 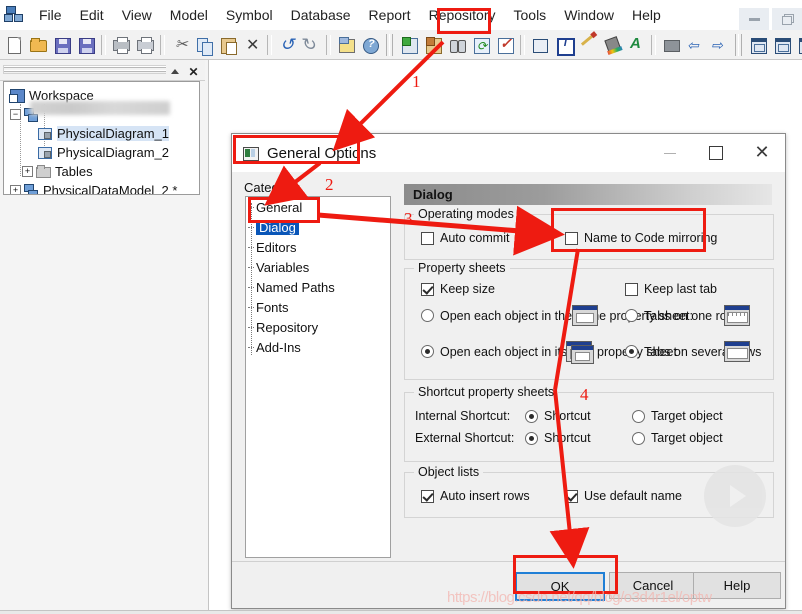 What do you see at coordinates (646, 15) in the screenshot?
I see `menu-item-help: Help` at bounding box center [646, 15].